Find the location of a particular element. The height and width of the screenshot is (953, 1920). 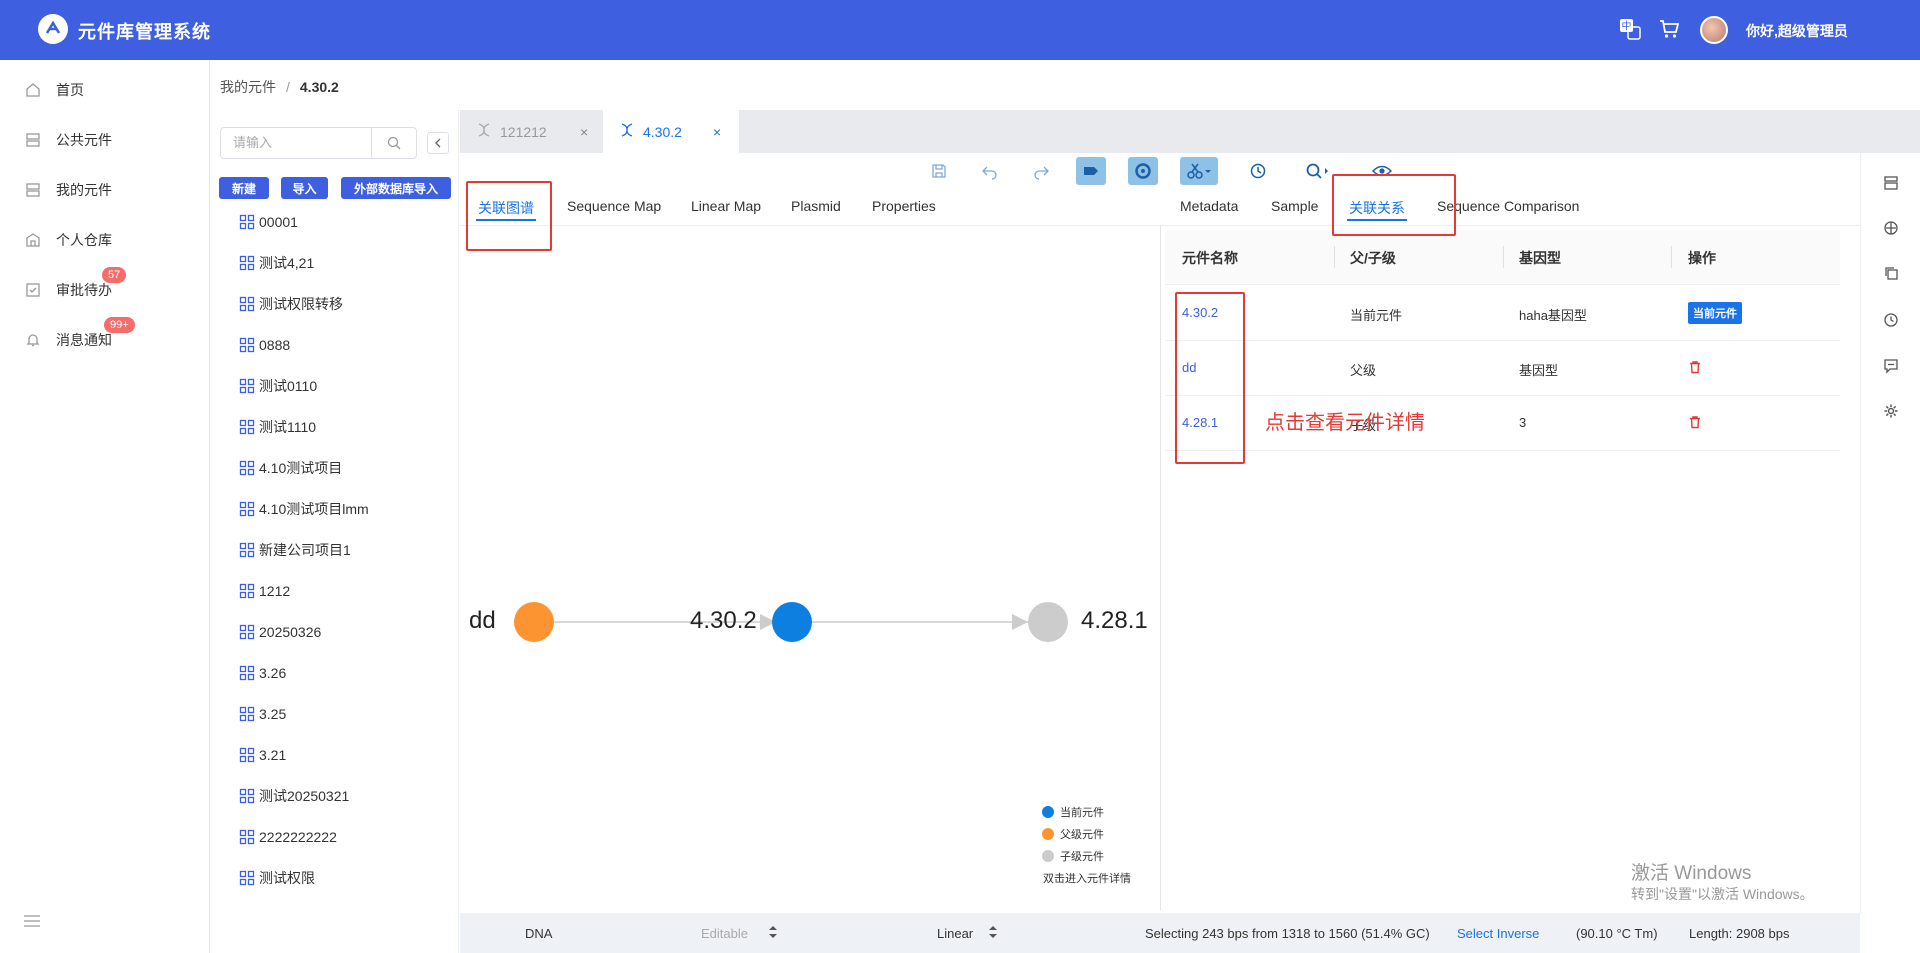

bell-icon is located at coordinates (33, 340).